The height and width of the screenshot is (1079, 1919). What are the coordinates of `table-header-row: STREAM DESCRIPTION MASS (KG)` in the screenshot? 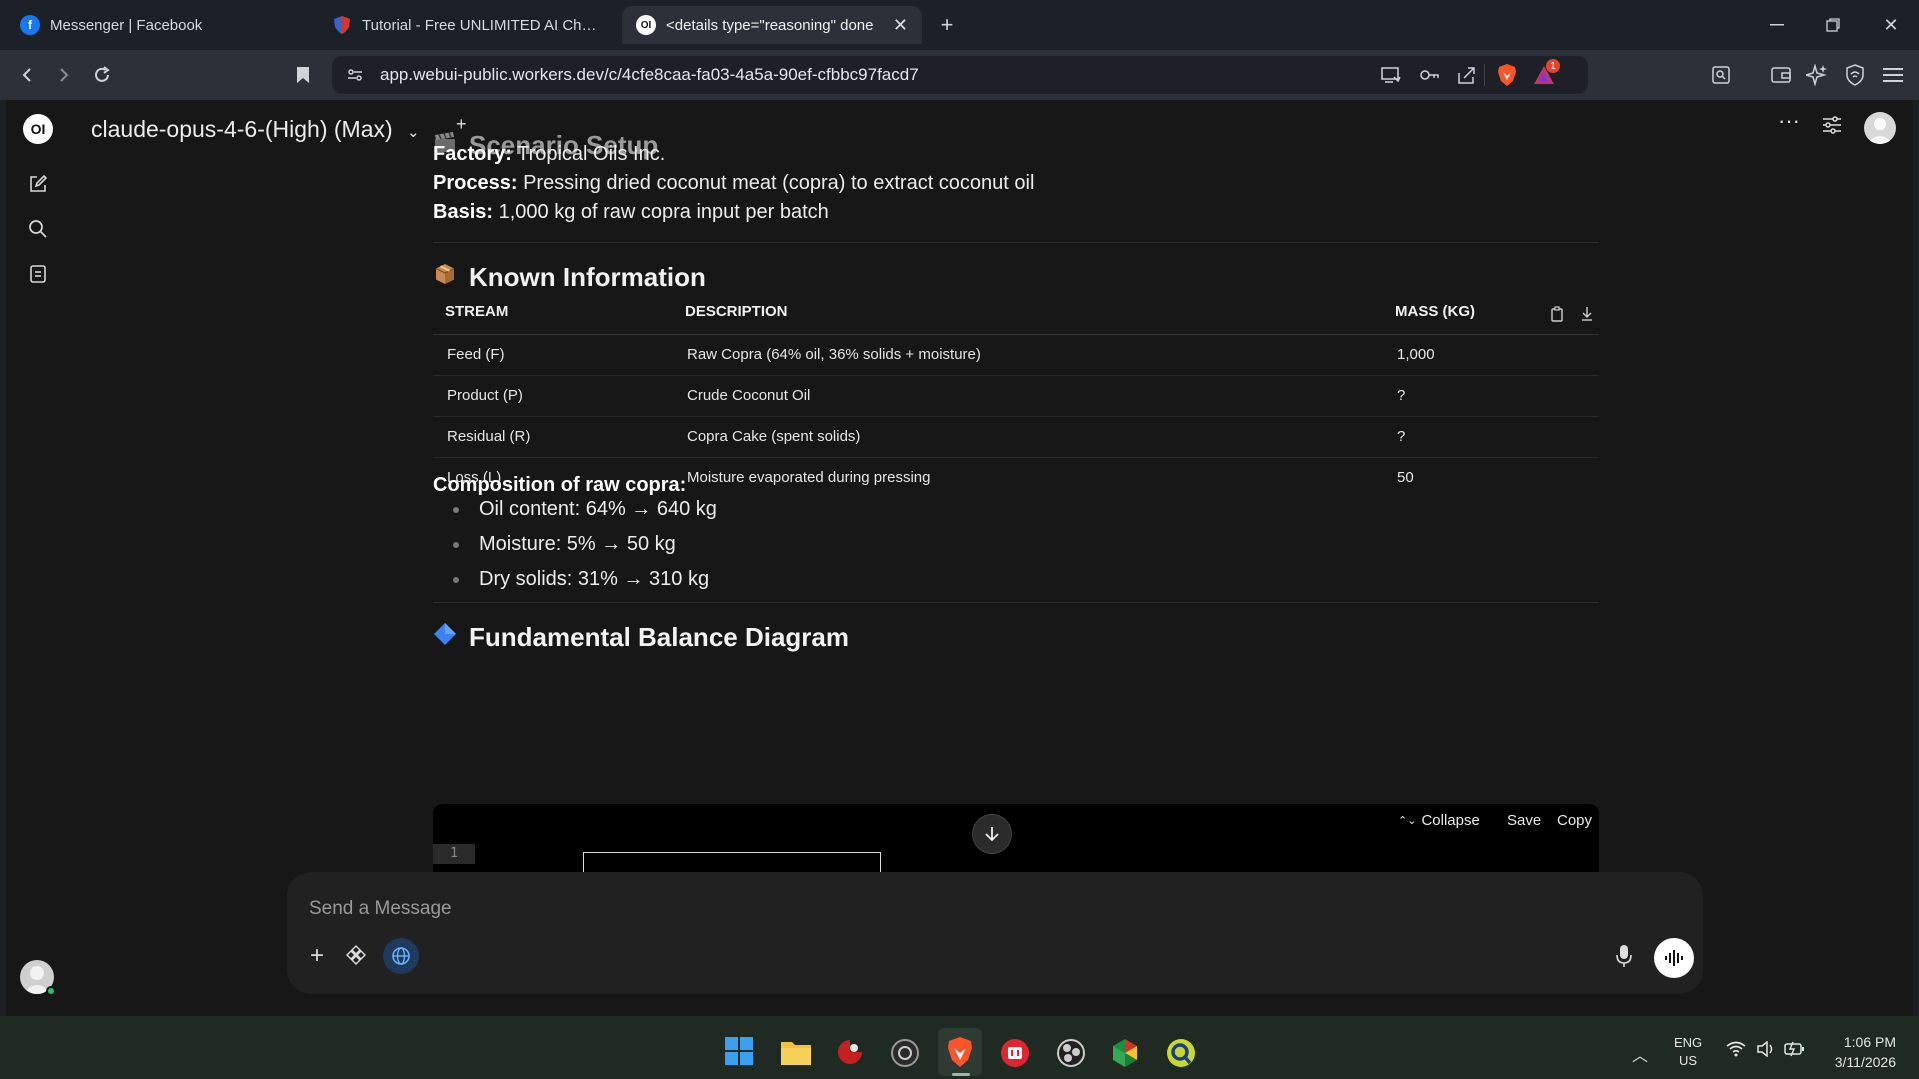 It's located at (1016, 312).